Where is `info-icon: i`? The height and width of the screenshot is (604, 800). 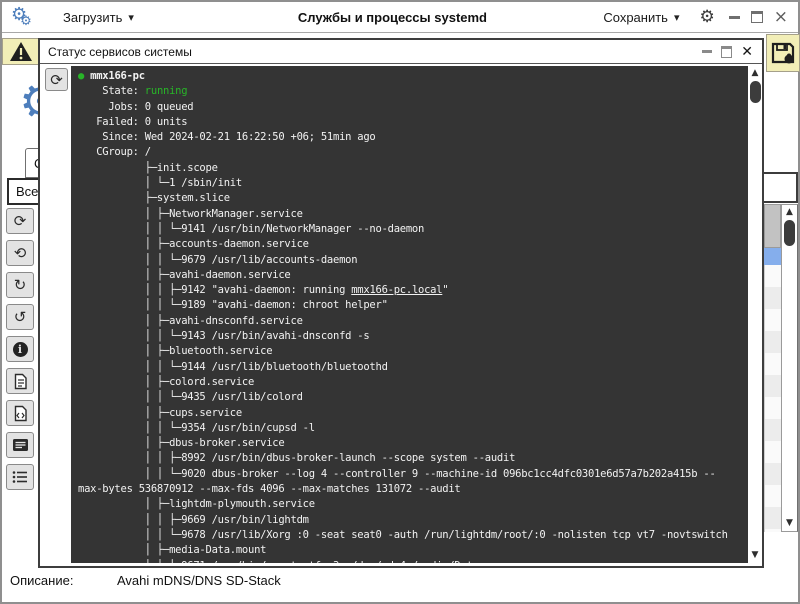 info-icon: i is located at coordinates (20, 349).